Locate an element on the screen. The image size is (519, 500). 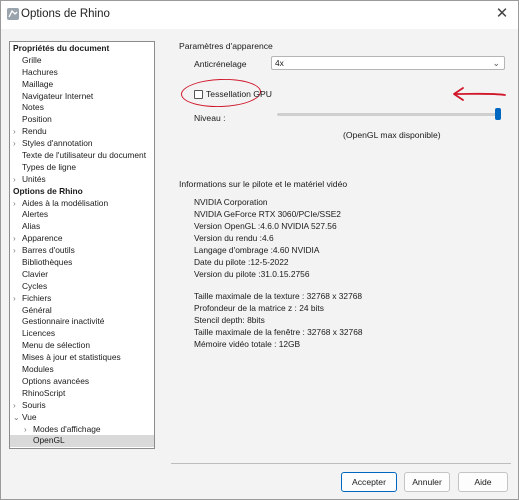
level-slider-track is located at coordinates (389, 114).